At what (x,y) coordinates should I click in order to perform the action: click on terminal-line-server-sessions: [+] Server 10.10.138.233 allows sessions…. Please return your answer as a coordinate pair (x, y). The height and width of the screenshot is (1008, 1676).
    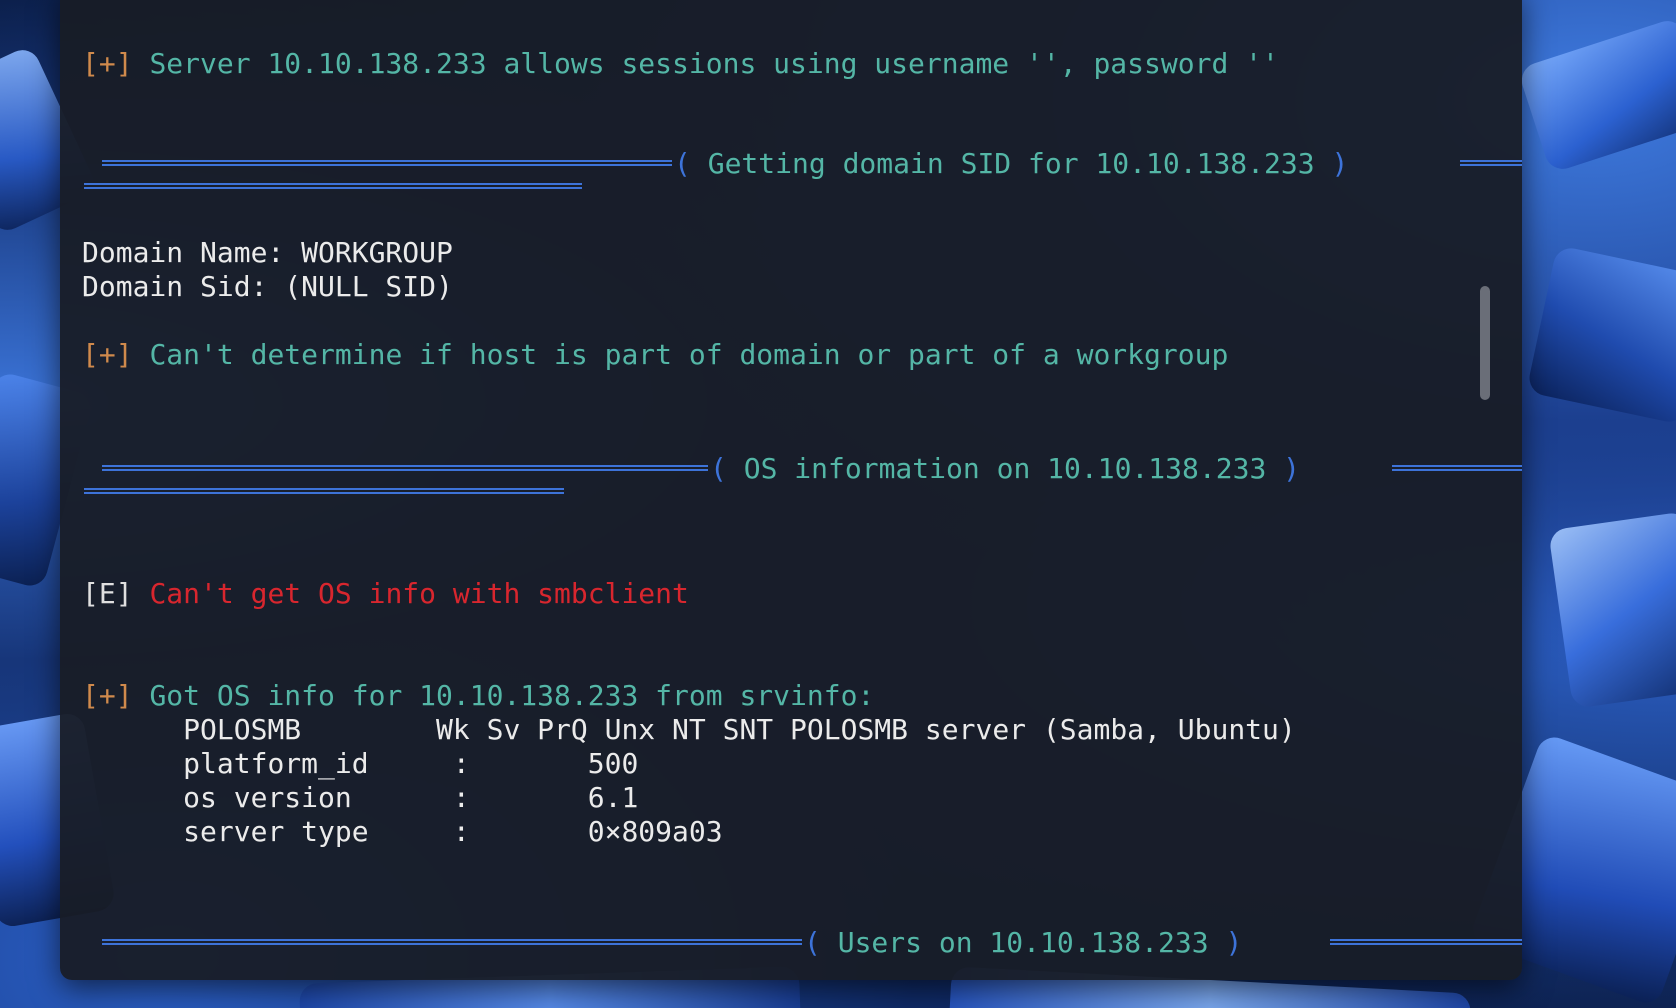
    Looking at the image, I should click on (680, 64).